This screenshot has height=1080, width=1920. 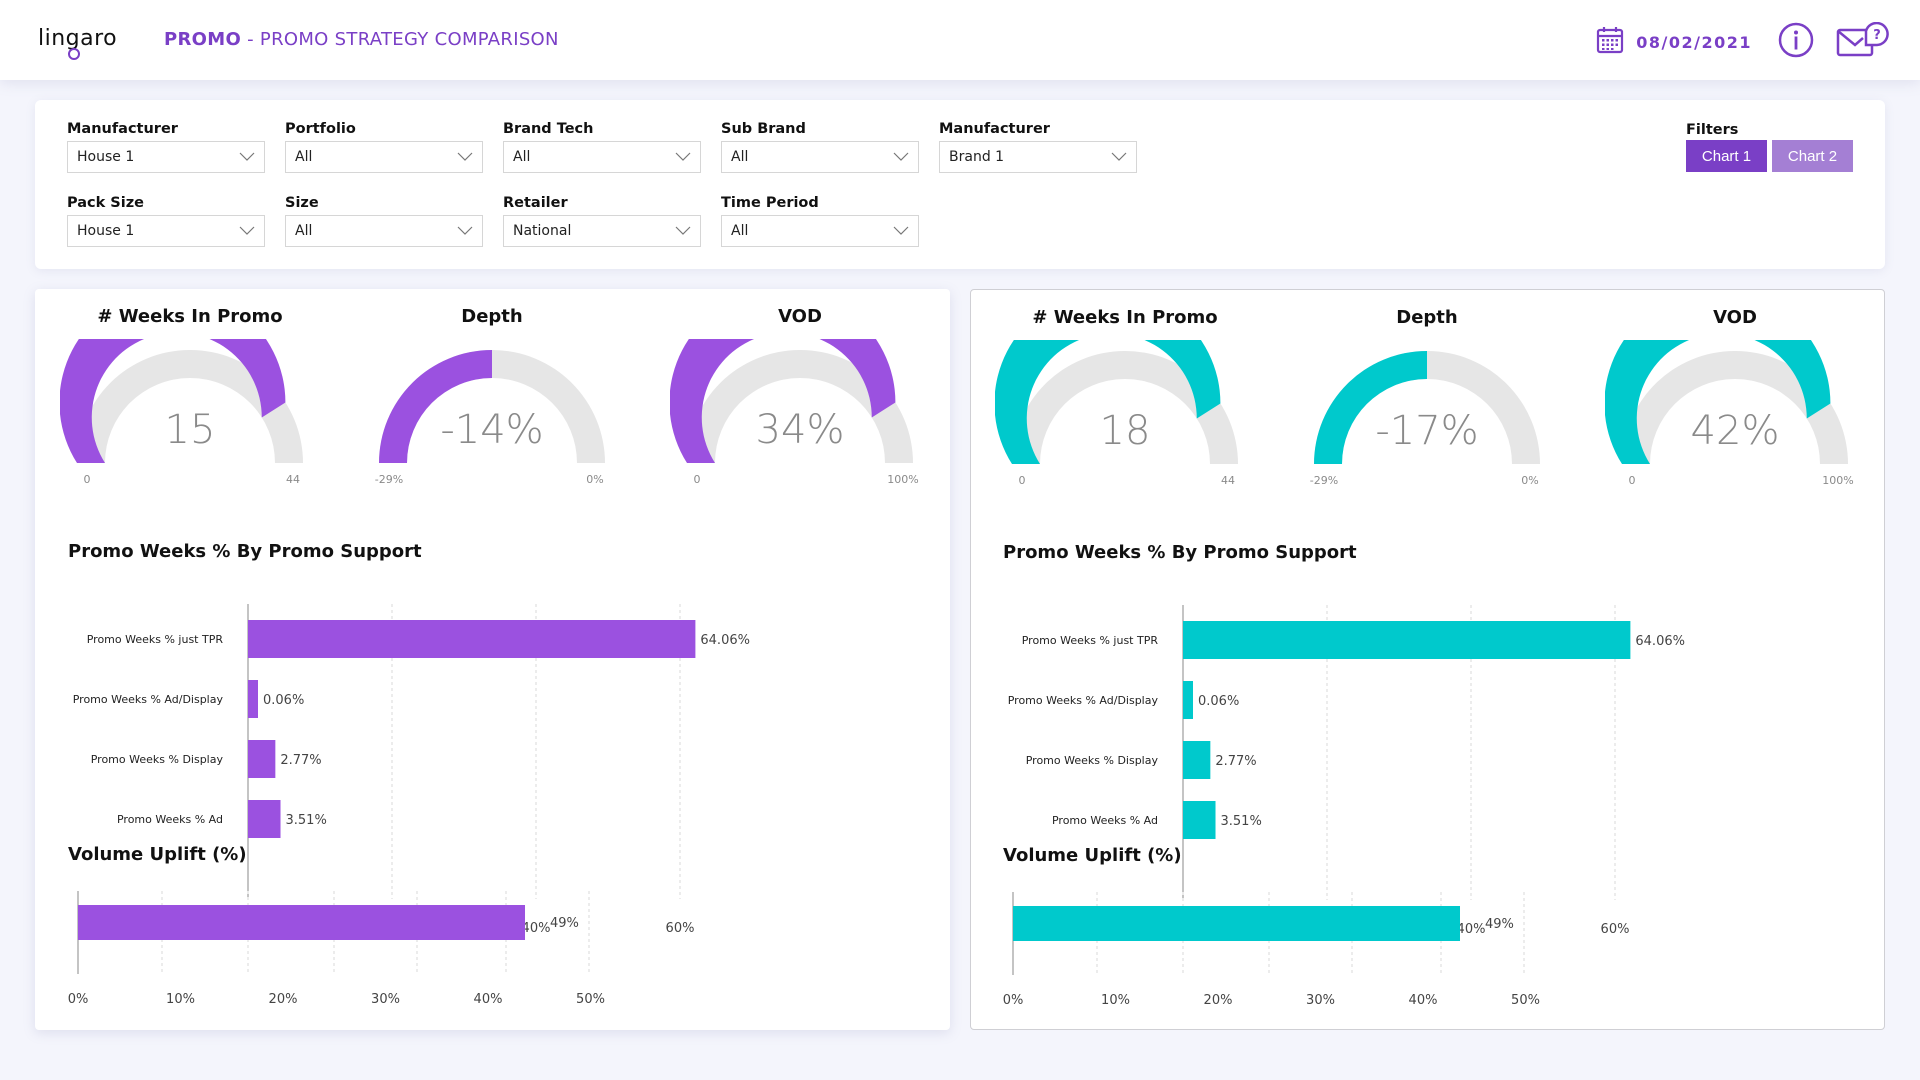 I want to click on filter-label: Brand Tech, so click(x=548, y=129).